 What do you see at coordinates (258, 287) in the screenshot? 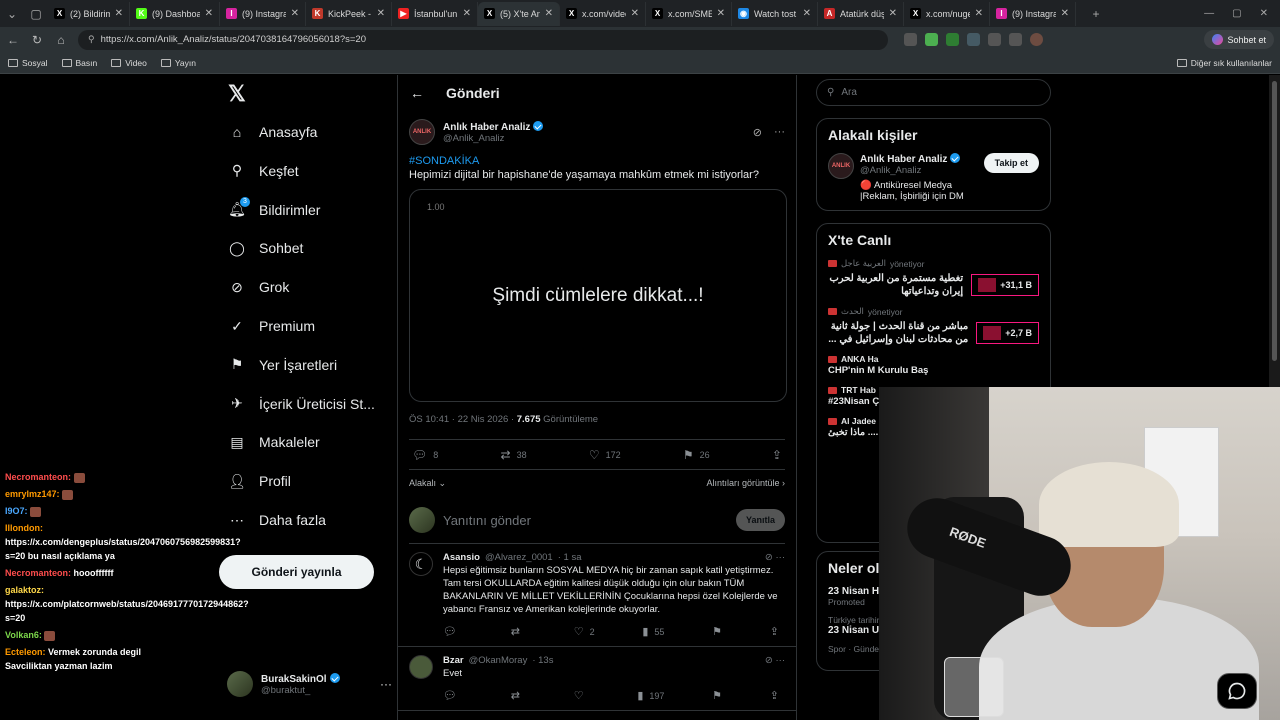
I see `nav-item-grok: ⊘ Grok` at bounding box center [258, 287].